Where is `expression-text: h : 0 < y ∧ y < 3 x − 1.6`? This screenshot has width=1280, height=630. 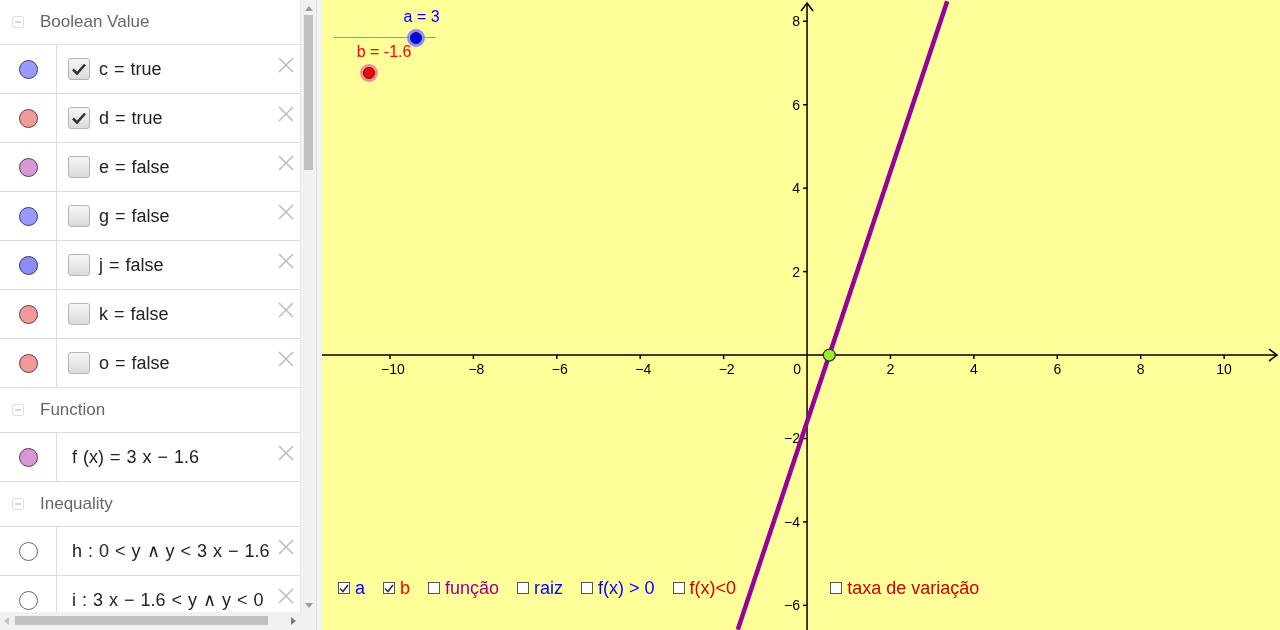
expression-text: h : 0 < y ∧ y < 3 x − 1.6 is located at coordinates (171, 551).